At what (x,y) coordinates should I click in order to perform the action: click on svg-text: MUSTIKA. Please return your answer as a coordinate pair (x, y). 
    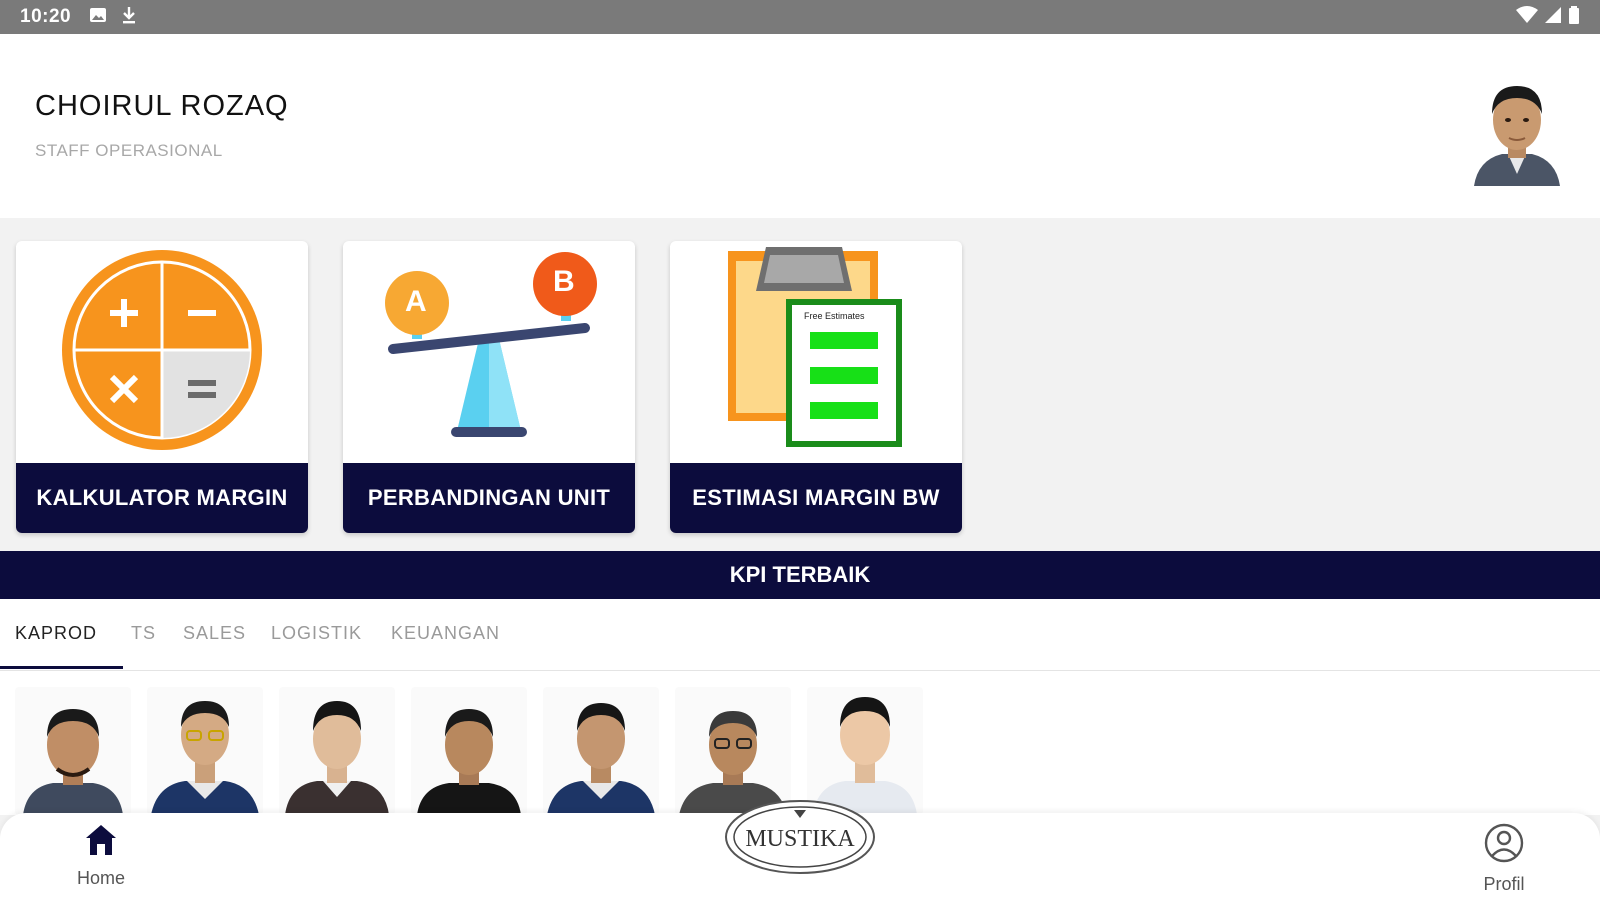
    Looking at the image, I should click on (800, 839).